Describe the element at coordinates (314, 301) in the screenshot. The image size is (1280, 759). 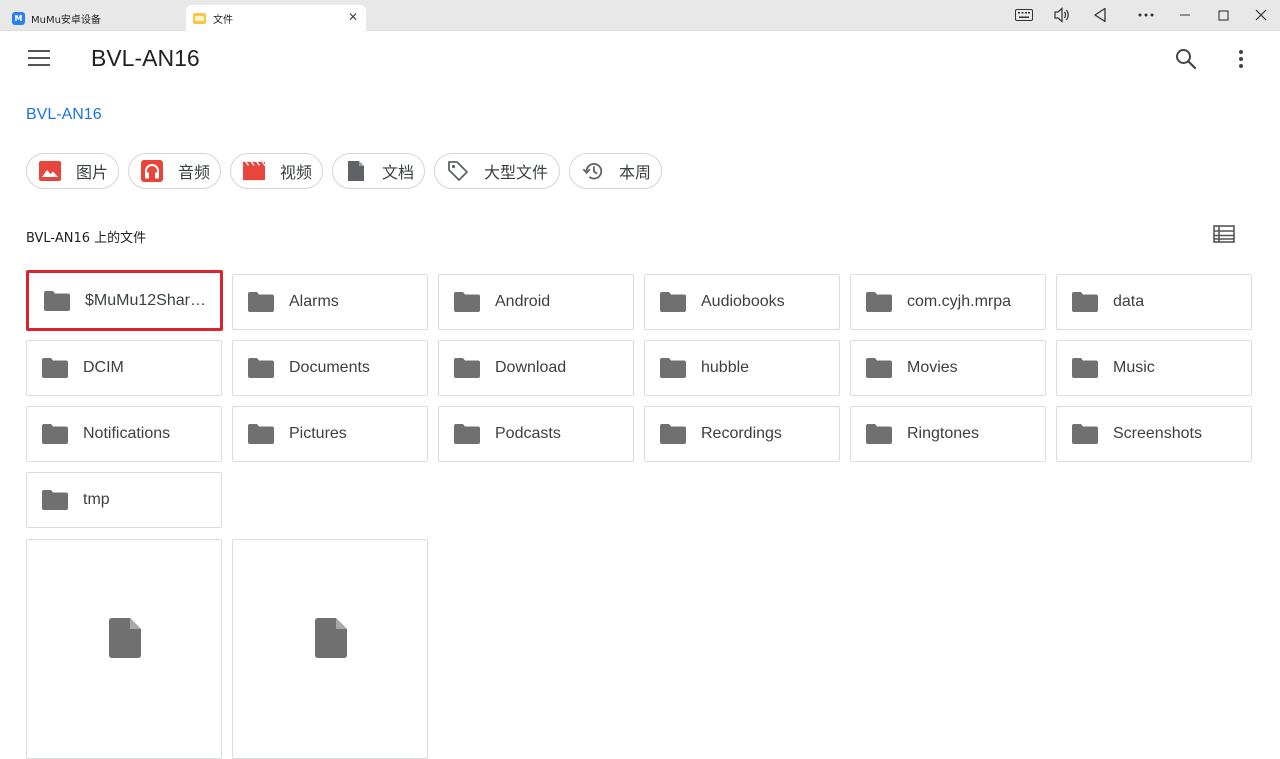
I see `folder-name: Alarms` at that location.